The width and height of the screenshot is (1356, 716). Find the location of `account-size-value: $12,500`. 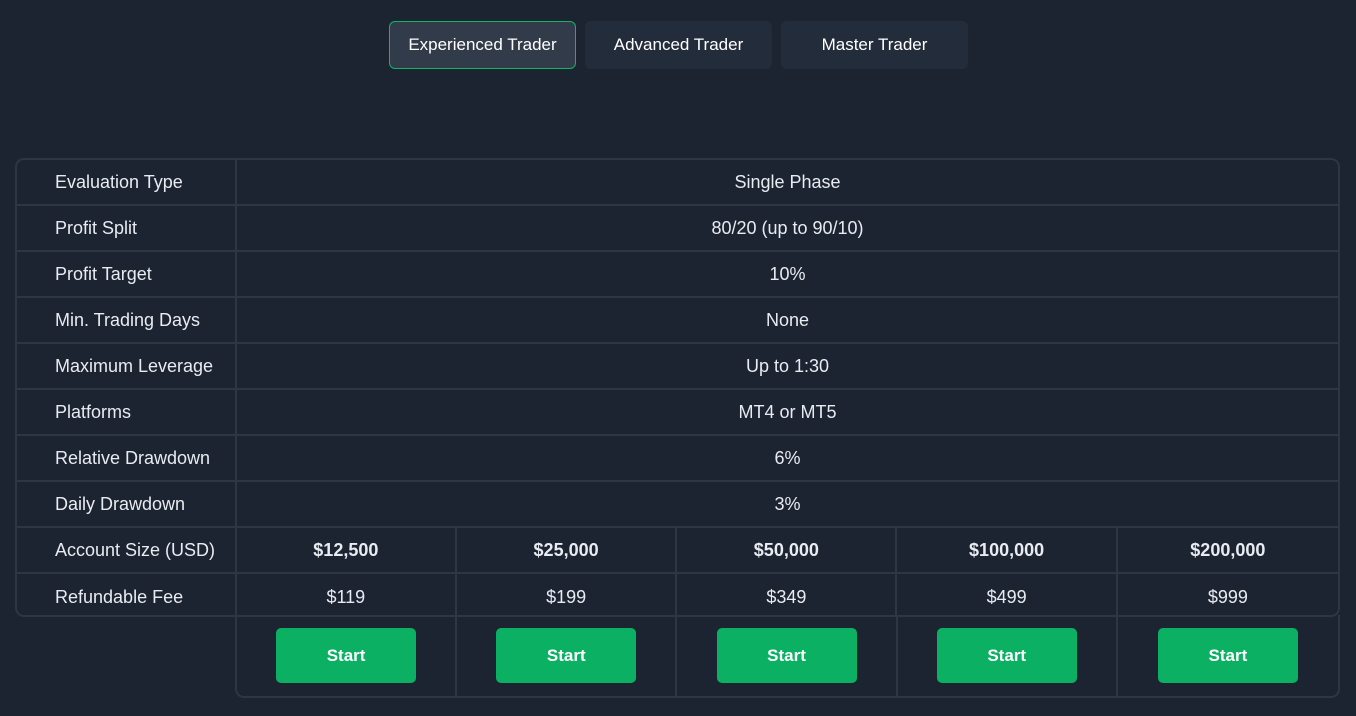

account-size-value: $12,500 is located at coordinates (347, 550).